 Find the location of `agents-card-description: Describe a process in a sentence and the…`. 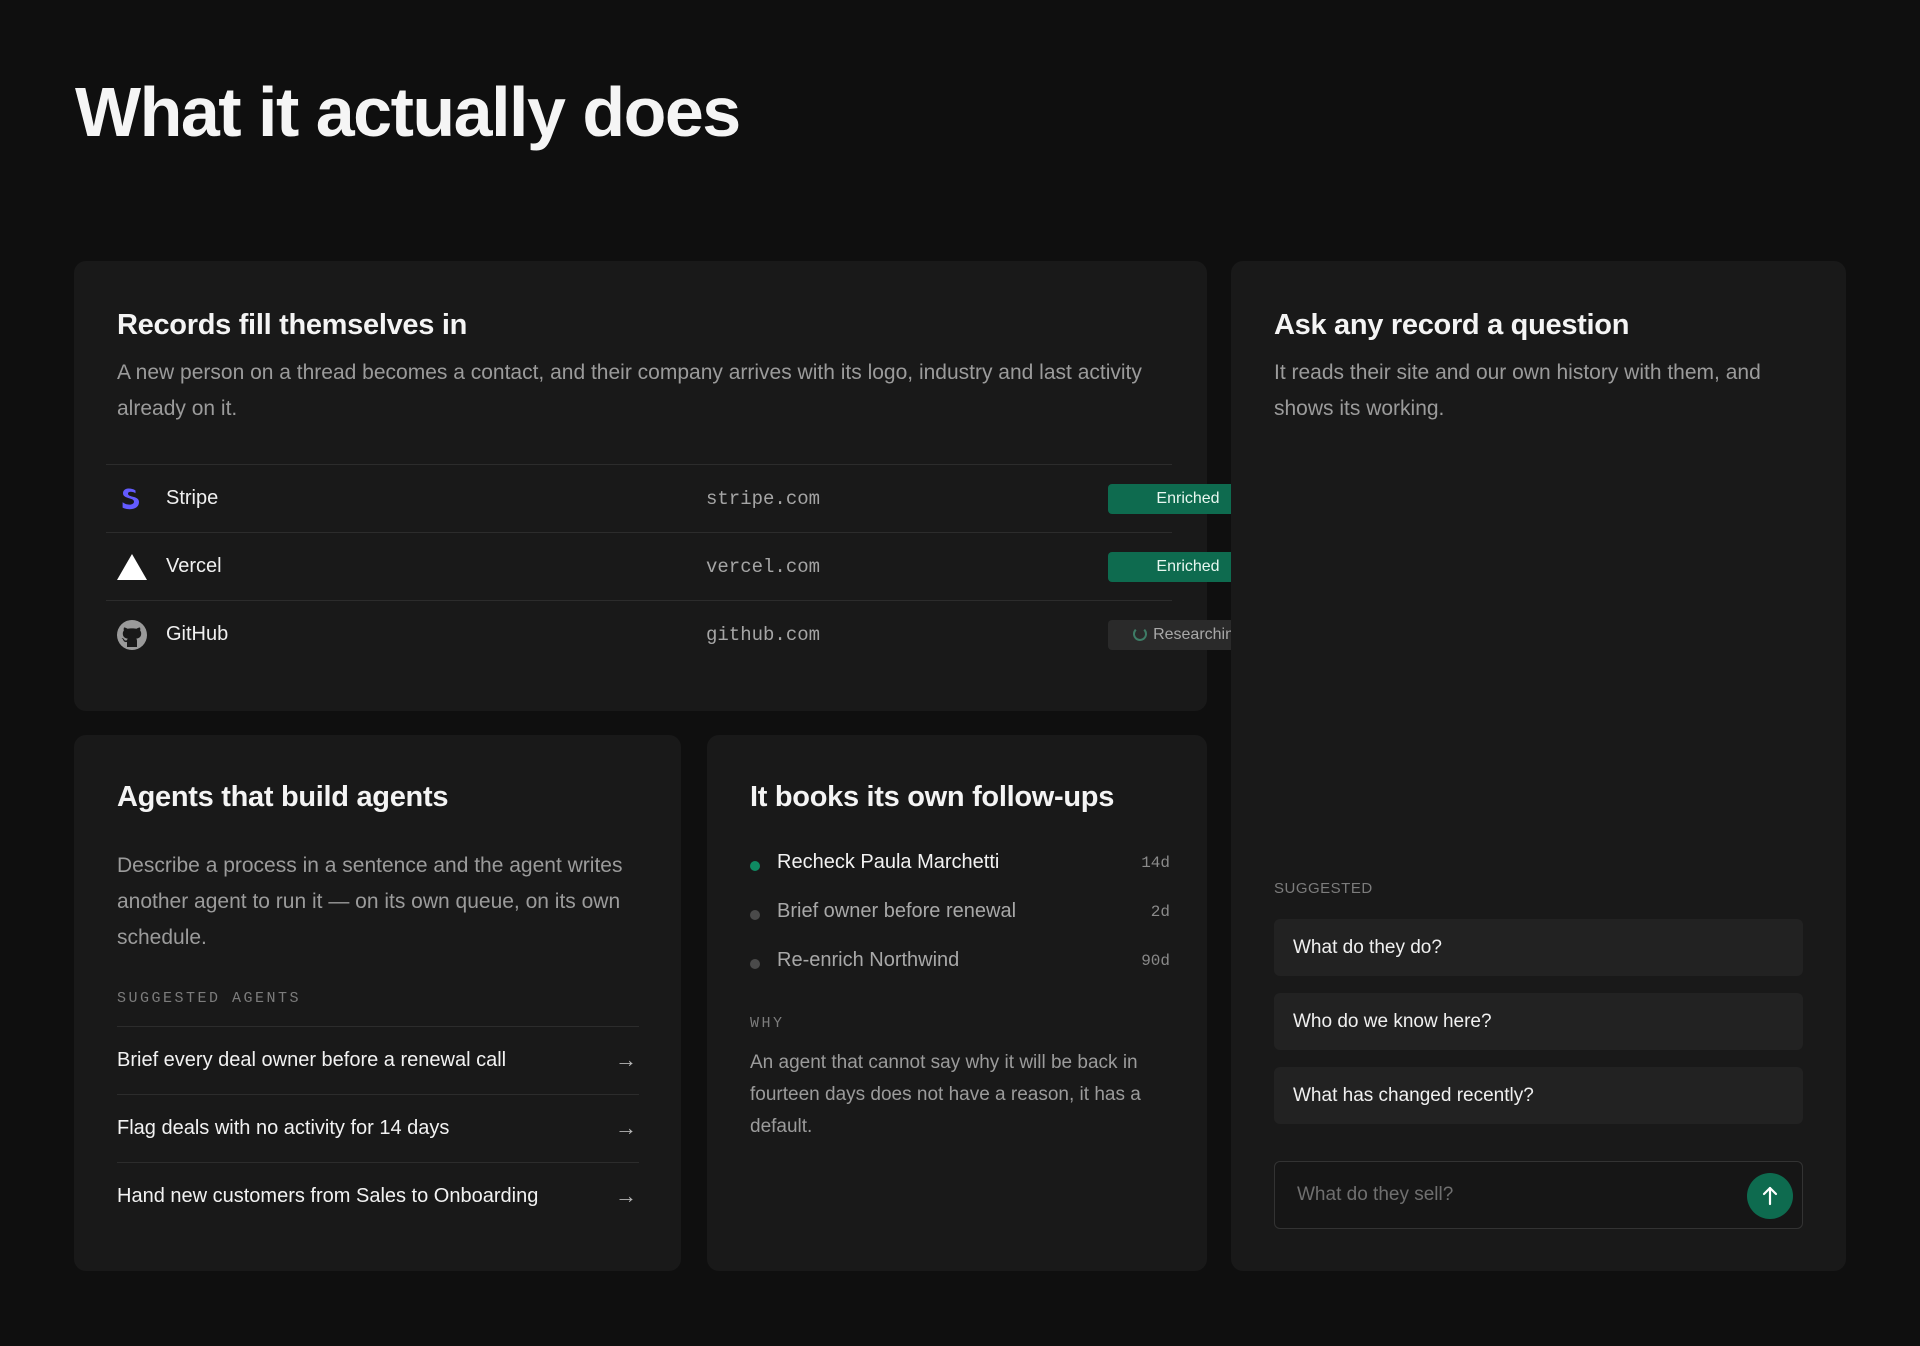

agents-card-description: Describe a process in a sentence and the… is located at coordinates (370, 901).